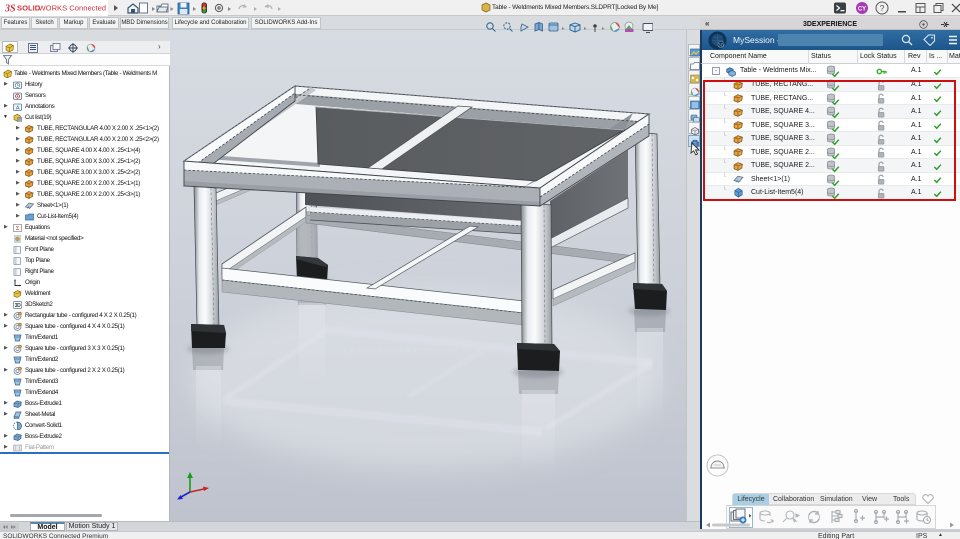  What do you see at coordinates (73, 8) in the screenshot?
I see `svg-text: WORKS Connected` at bounding box center [73, 8].